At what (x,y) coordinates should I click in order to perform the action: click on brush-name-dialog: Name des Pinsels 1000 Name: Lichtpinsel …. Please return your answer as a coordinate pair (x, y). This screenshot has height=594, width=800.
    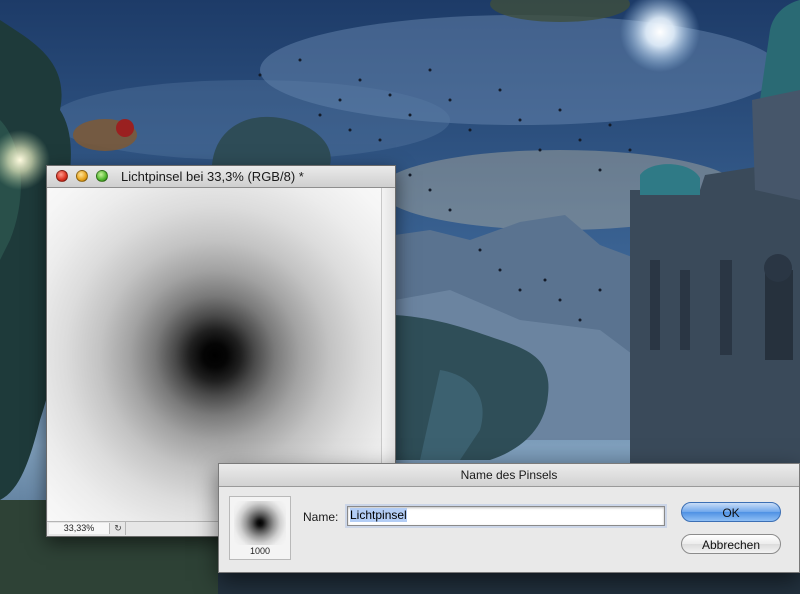
    Looking at the image, I should click on (509, 518).